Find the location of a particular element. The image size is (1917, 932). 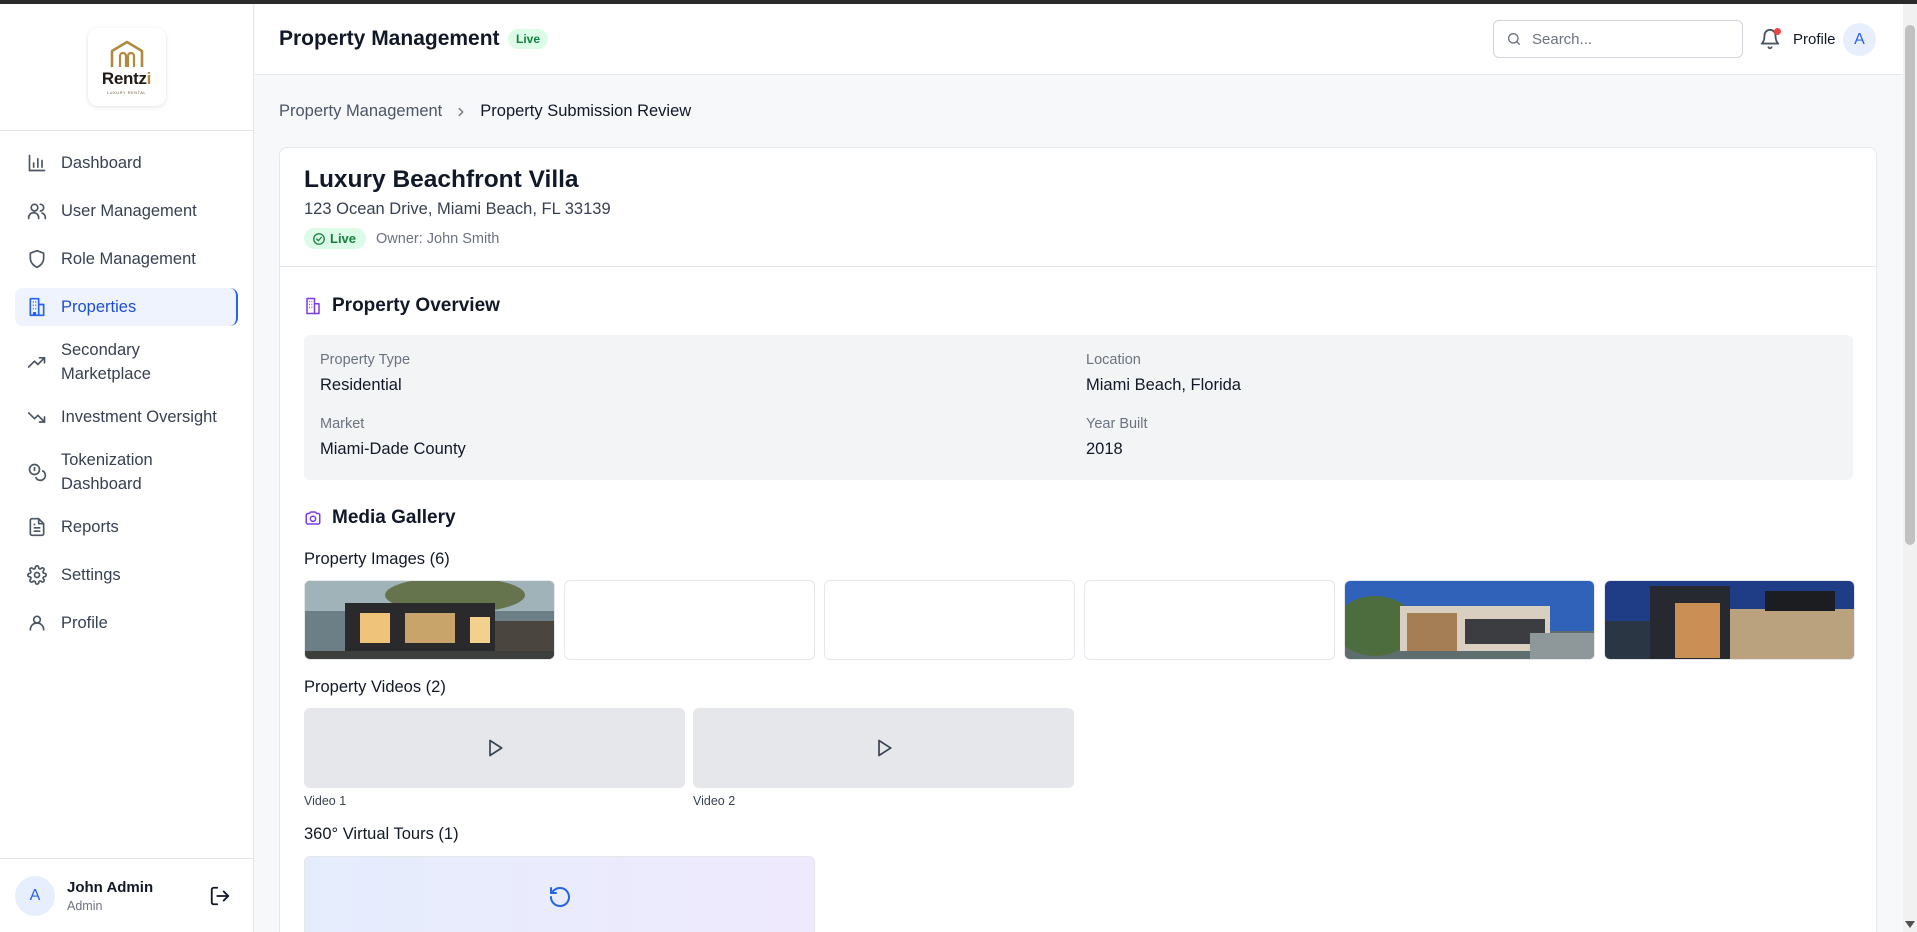

camera-icon is located at coordinates (313, 518).